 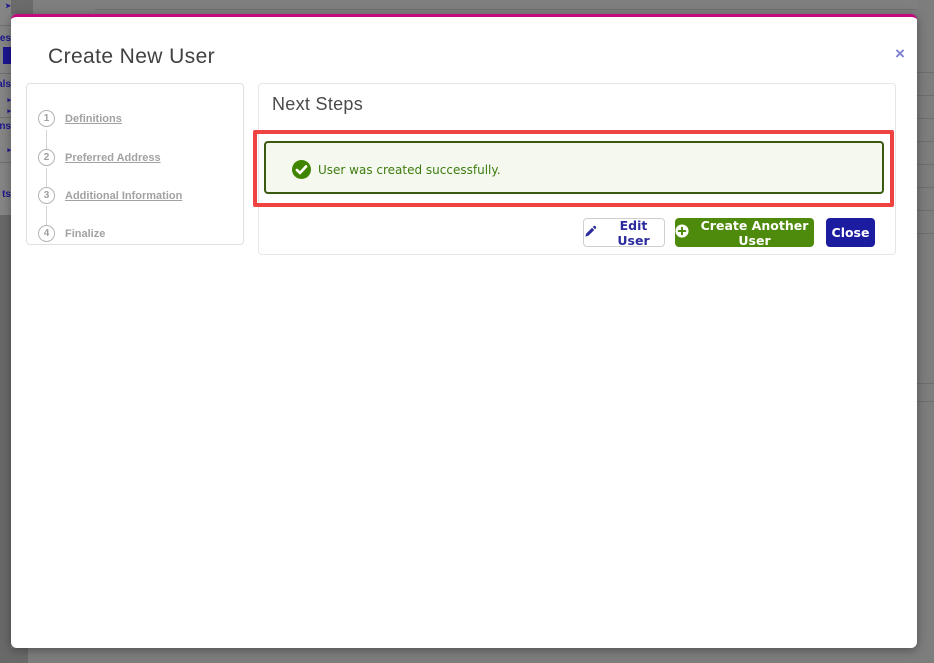 What do you see at coordinates (472, 7) in the screenshot?
I see `background-top-strip` at bounding box center [472, 7].